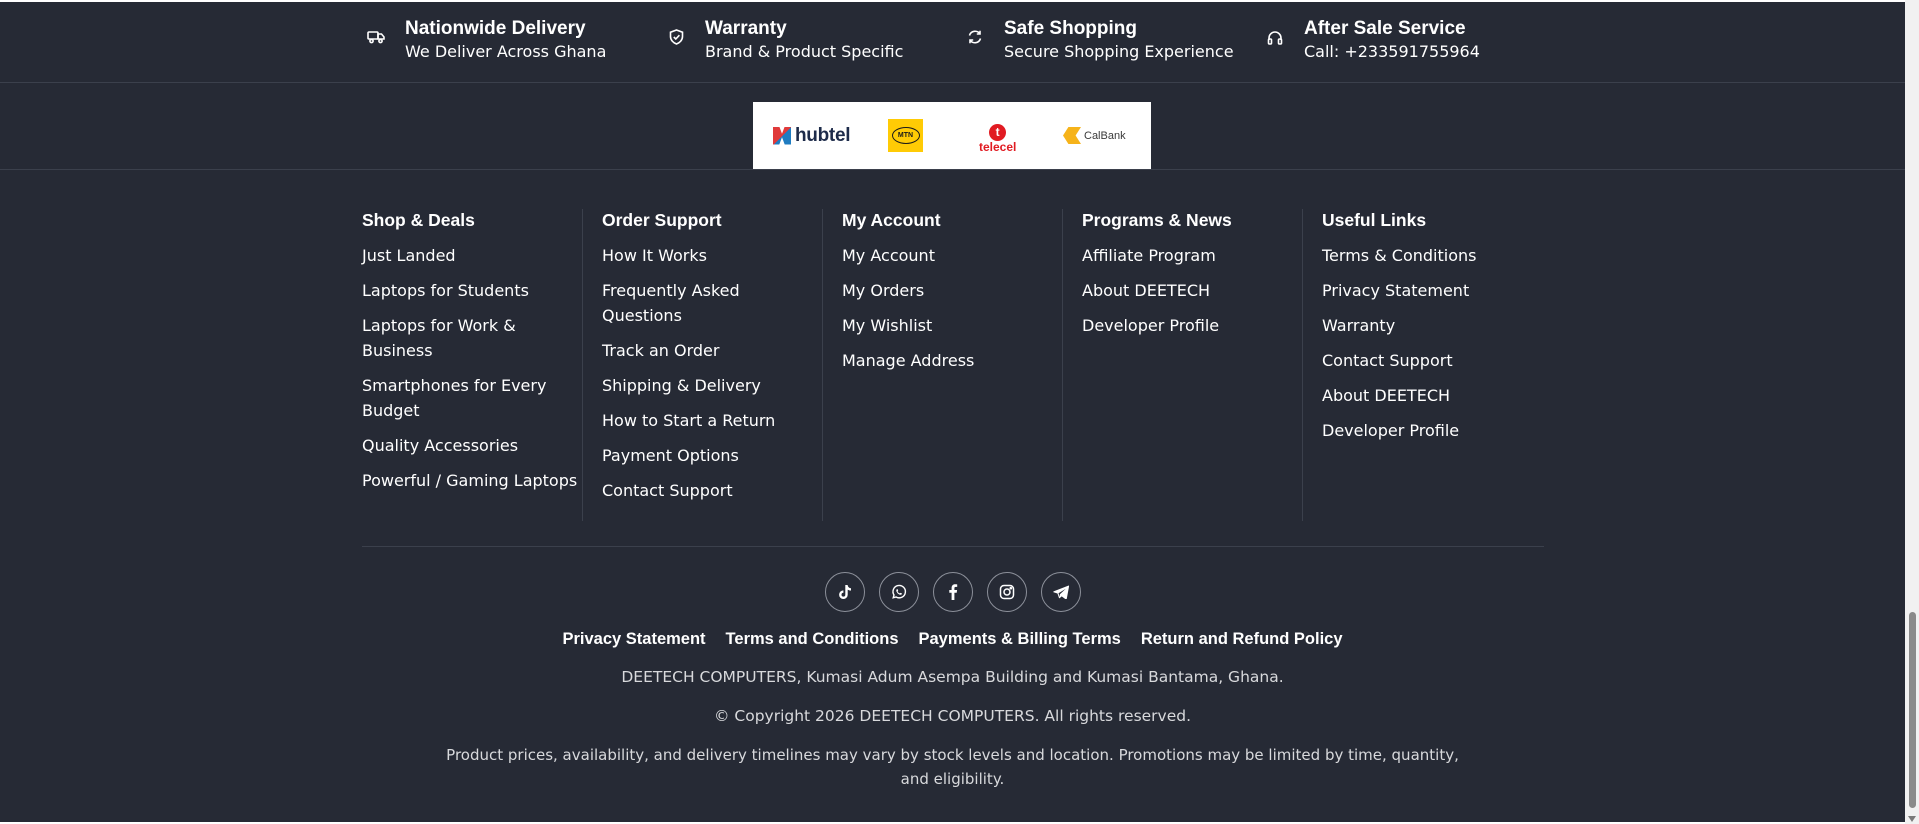  I want to click on mtn-mark-icon: MTN, so click(905, 135).